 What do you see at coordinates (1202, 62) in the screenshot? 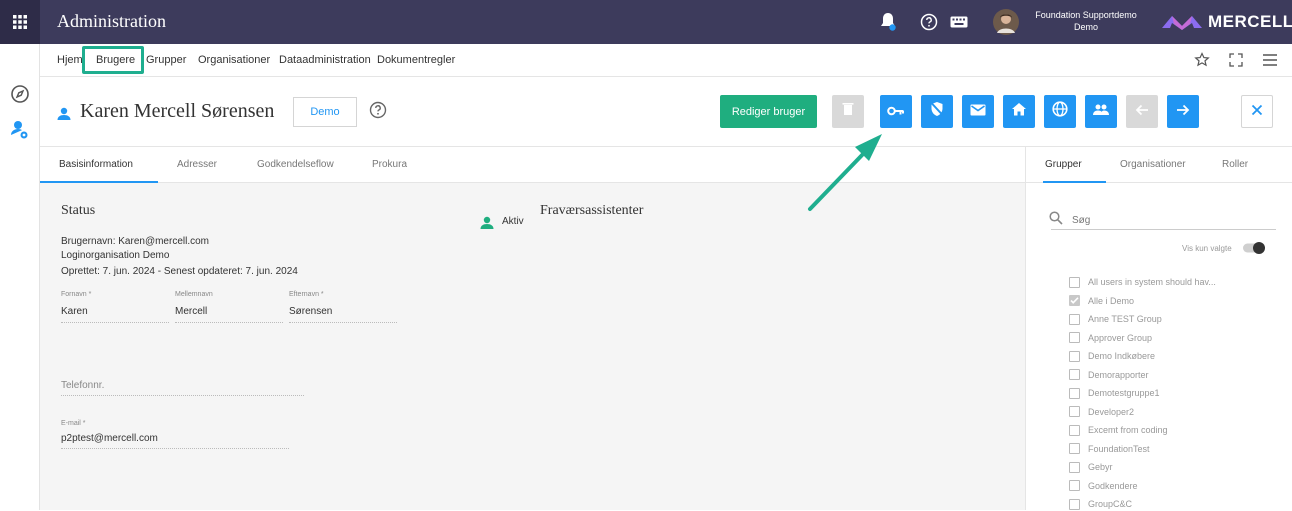
I see `star-icon` at bounding box center [1202, 62].